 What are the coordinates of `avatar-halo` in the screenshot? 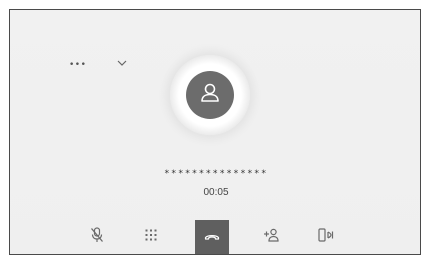 It's located at (210, 95).